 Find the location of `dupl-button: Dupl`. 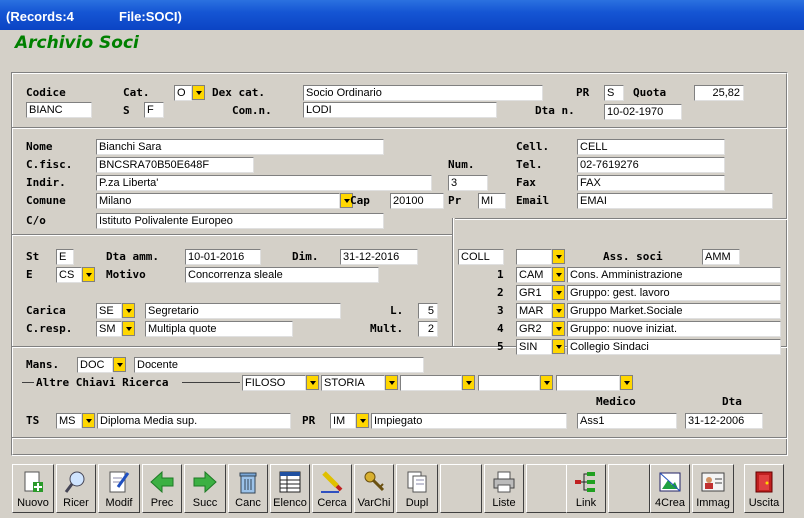

dupl-button: Dupl is located at coordinates (417, 488).